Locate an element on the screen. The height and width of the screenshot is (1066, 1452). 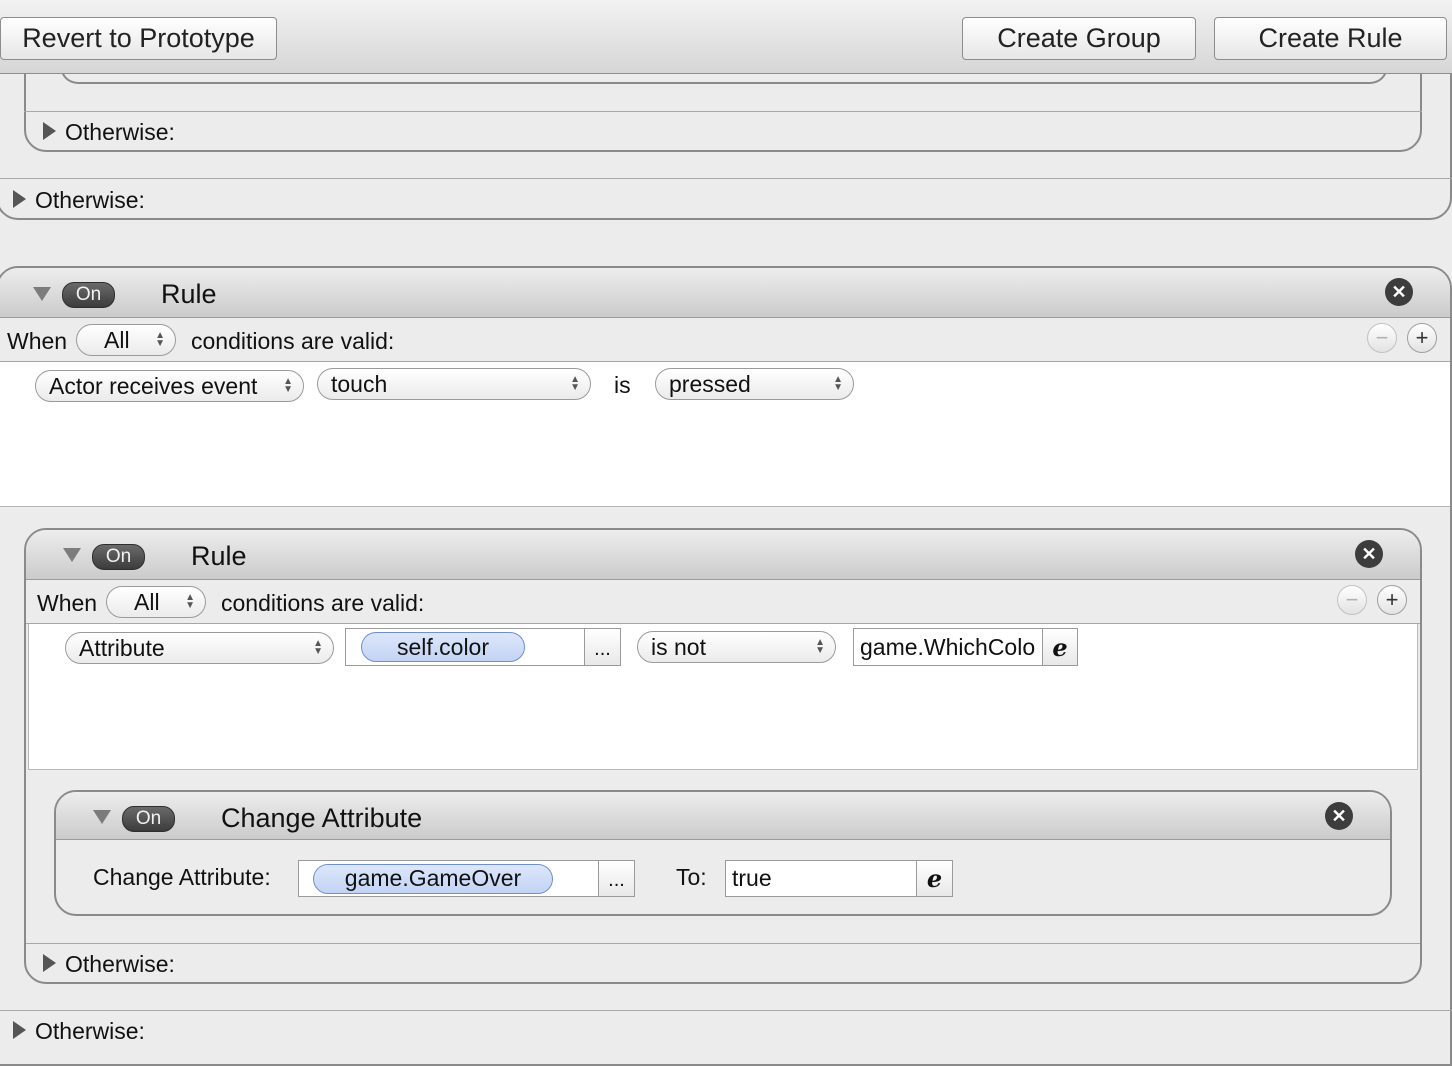
condition-type-select: Attribute ▲ ▼ is located at coordinates (199, 648).